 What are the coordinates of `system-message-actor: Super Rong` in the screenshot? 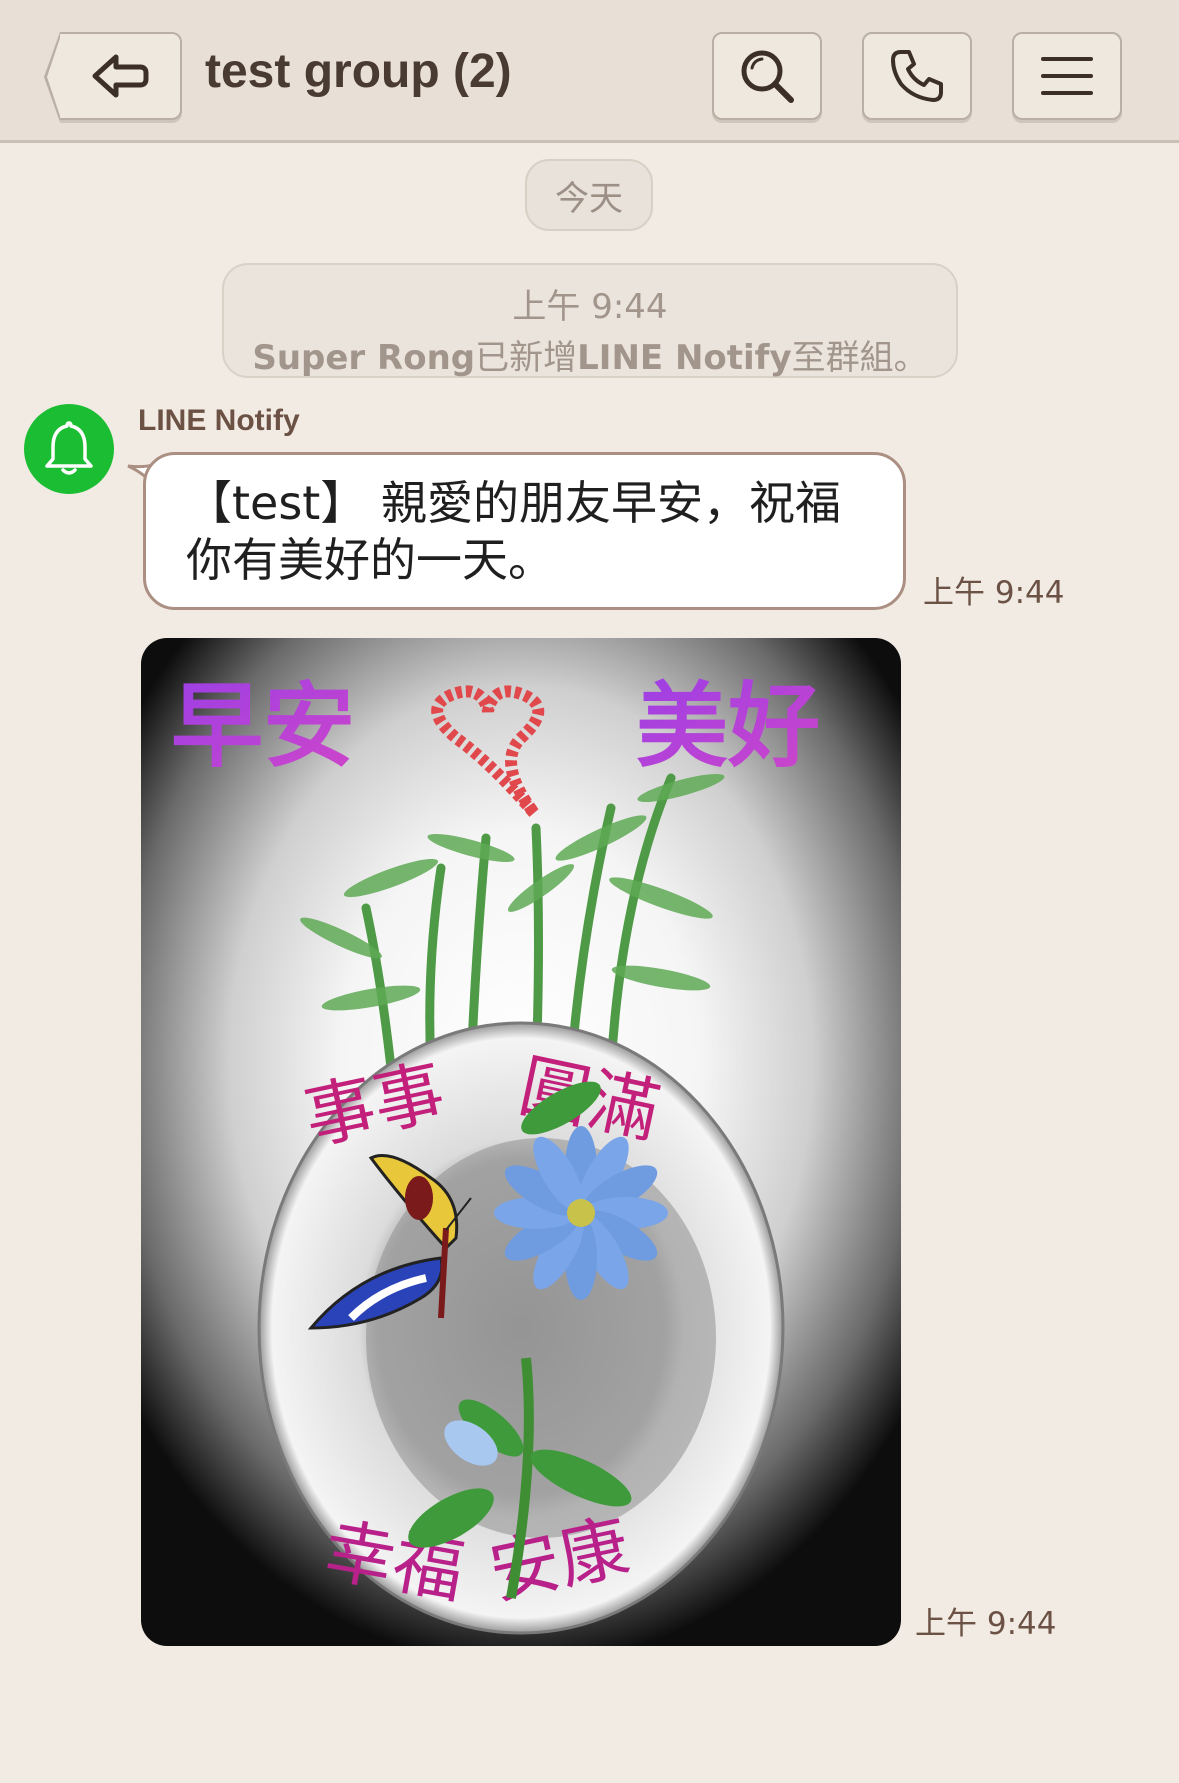 It's located at (364, 358).